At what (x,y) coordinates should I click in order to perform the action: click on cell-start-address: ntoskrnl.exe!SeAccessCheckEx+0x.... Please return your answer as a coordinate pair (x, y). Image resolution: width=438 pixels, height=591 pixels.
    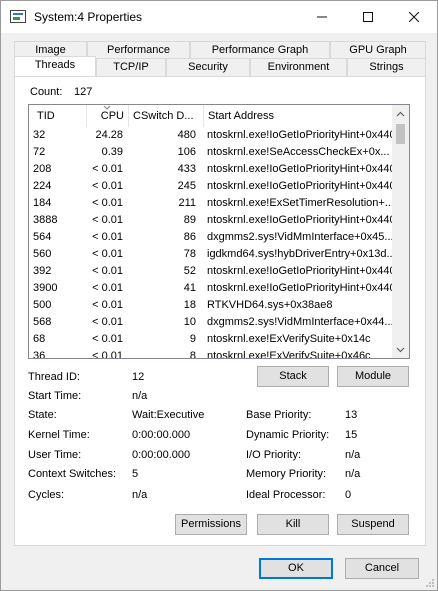
    Looking at the image, I should click on (298, 152).